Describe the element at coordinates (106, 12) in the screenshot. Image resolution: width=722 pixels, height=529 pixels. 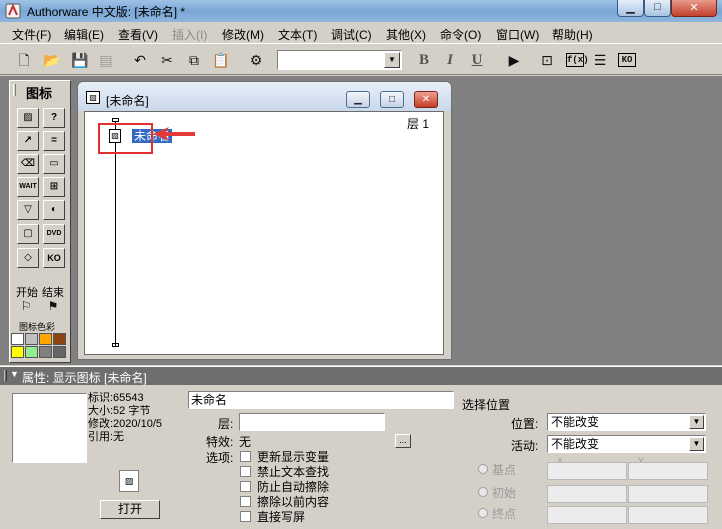
I see `window-title: Authorware 中文版: [未命名] *` at that location.